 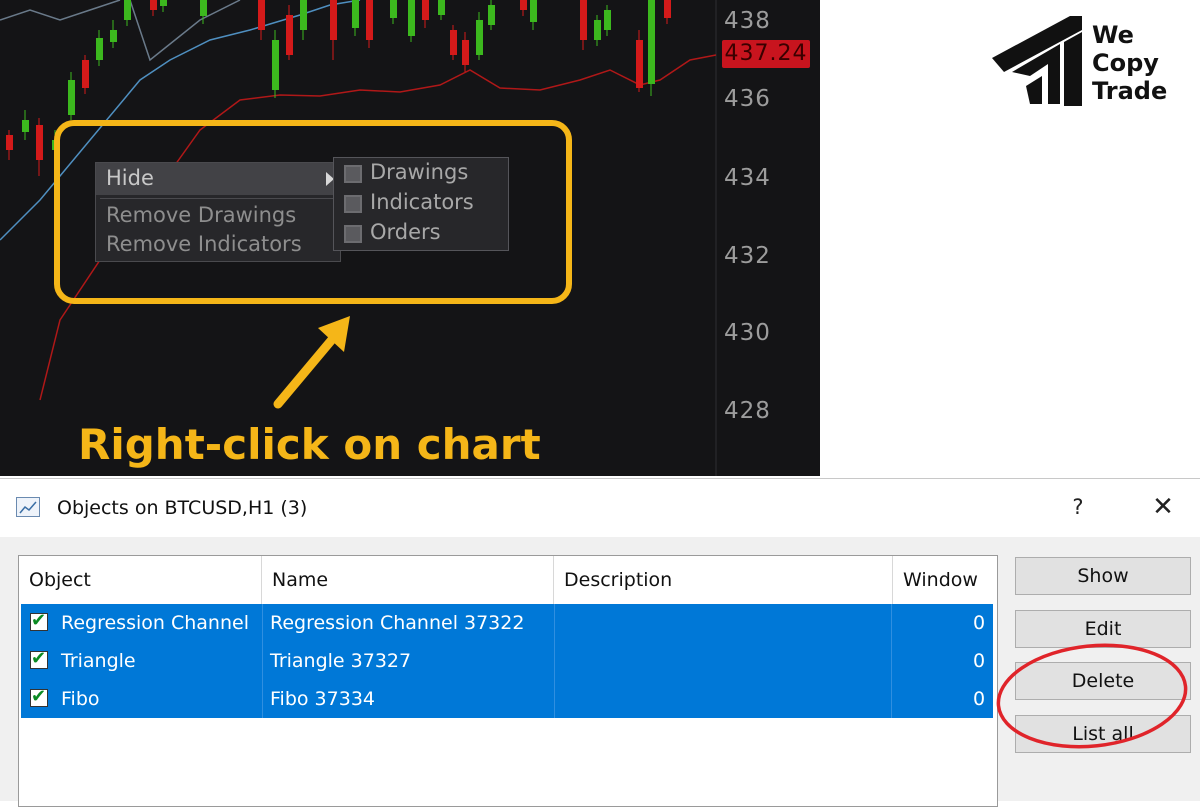 What do you see at coordinates (1130, 91) in the screenshot?
I see `logo-text-line3: Trade` at bounding box center [1130, 91].